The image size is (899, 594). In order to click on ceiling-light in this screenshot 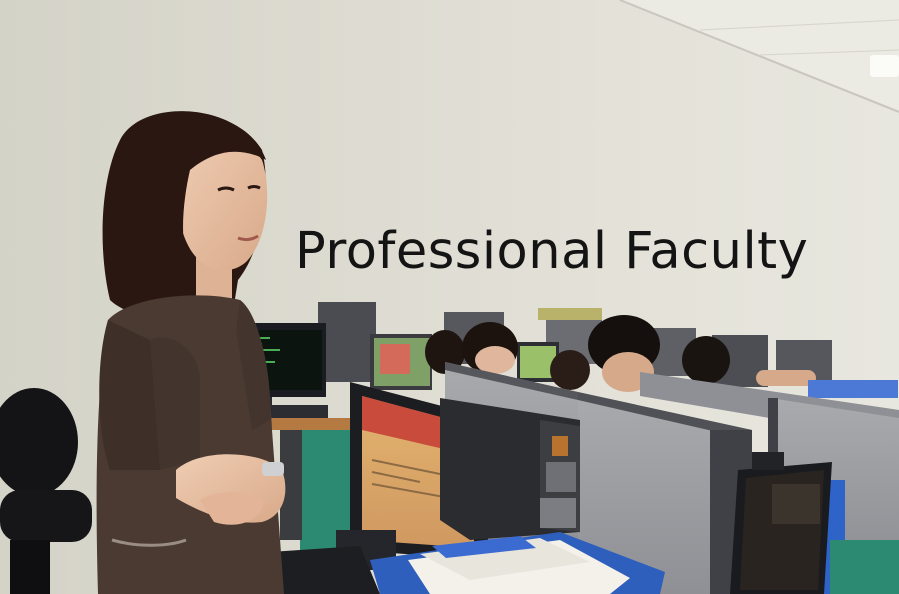, I will do `click(884, 66)`.